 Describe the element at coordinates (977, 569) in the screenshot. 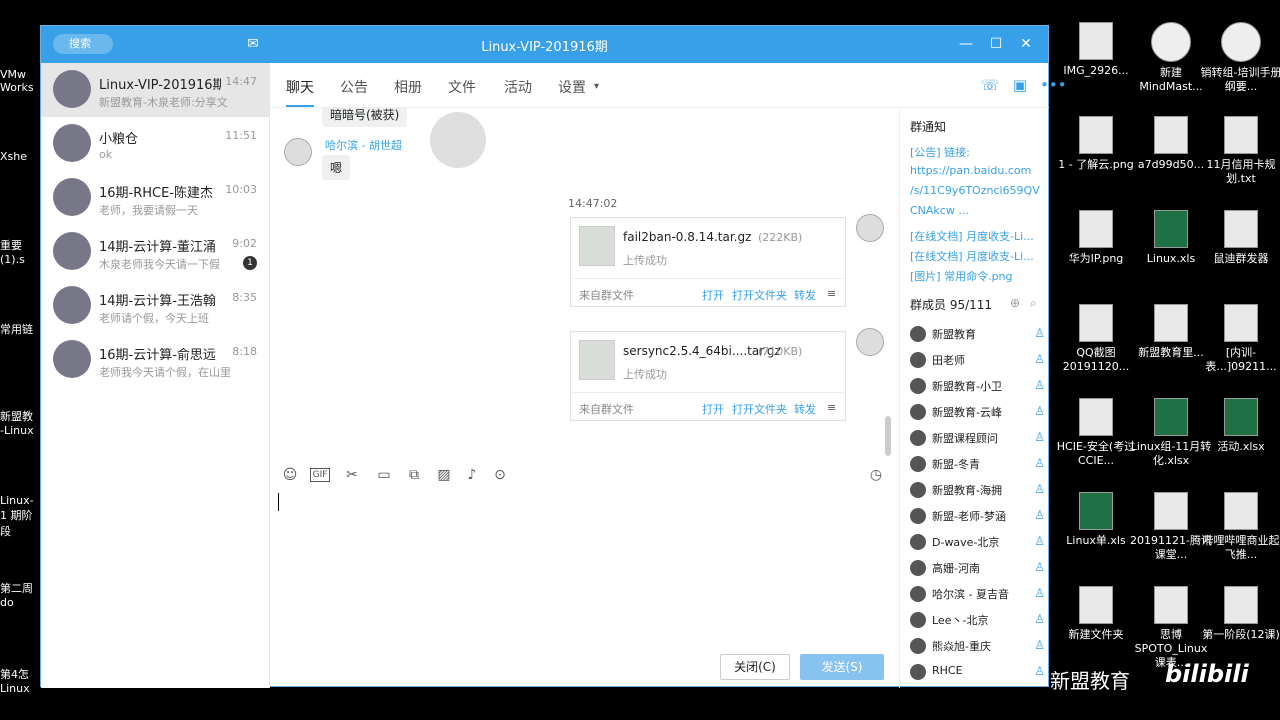

I see `member-item: 高姗-河南 ♙` at that location.